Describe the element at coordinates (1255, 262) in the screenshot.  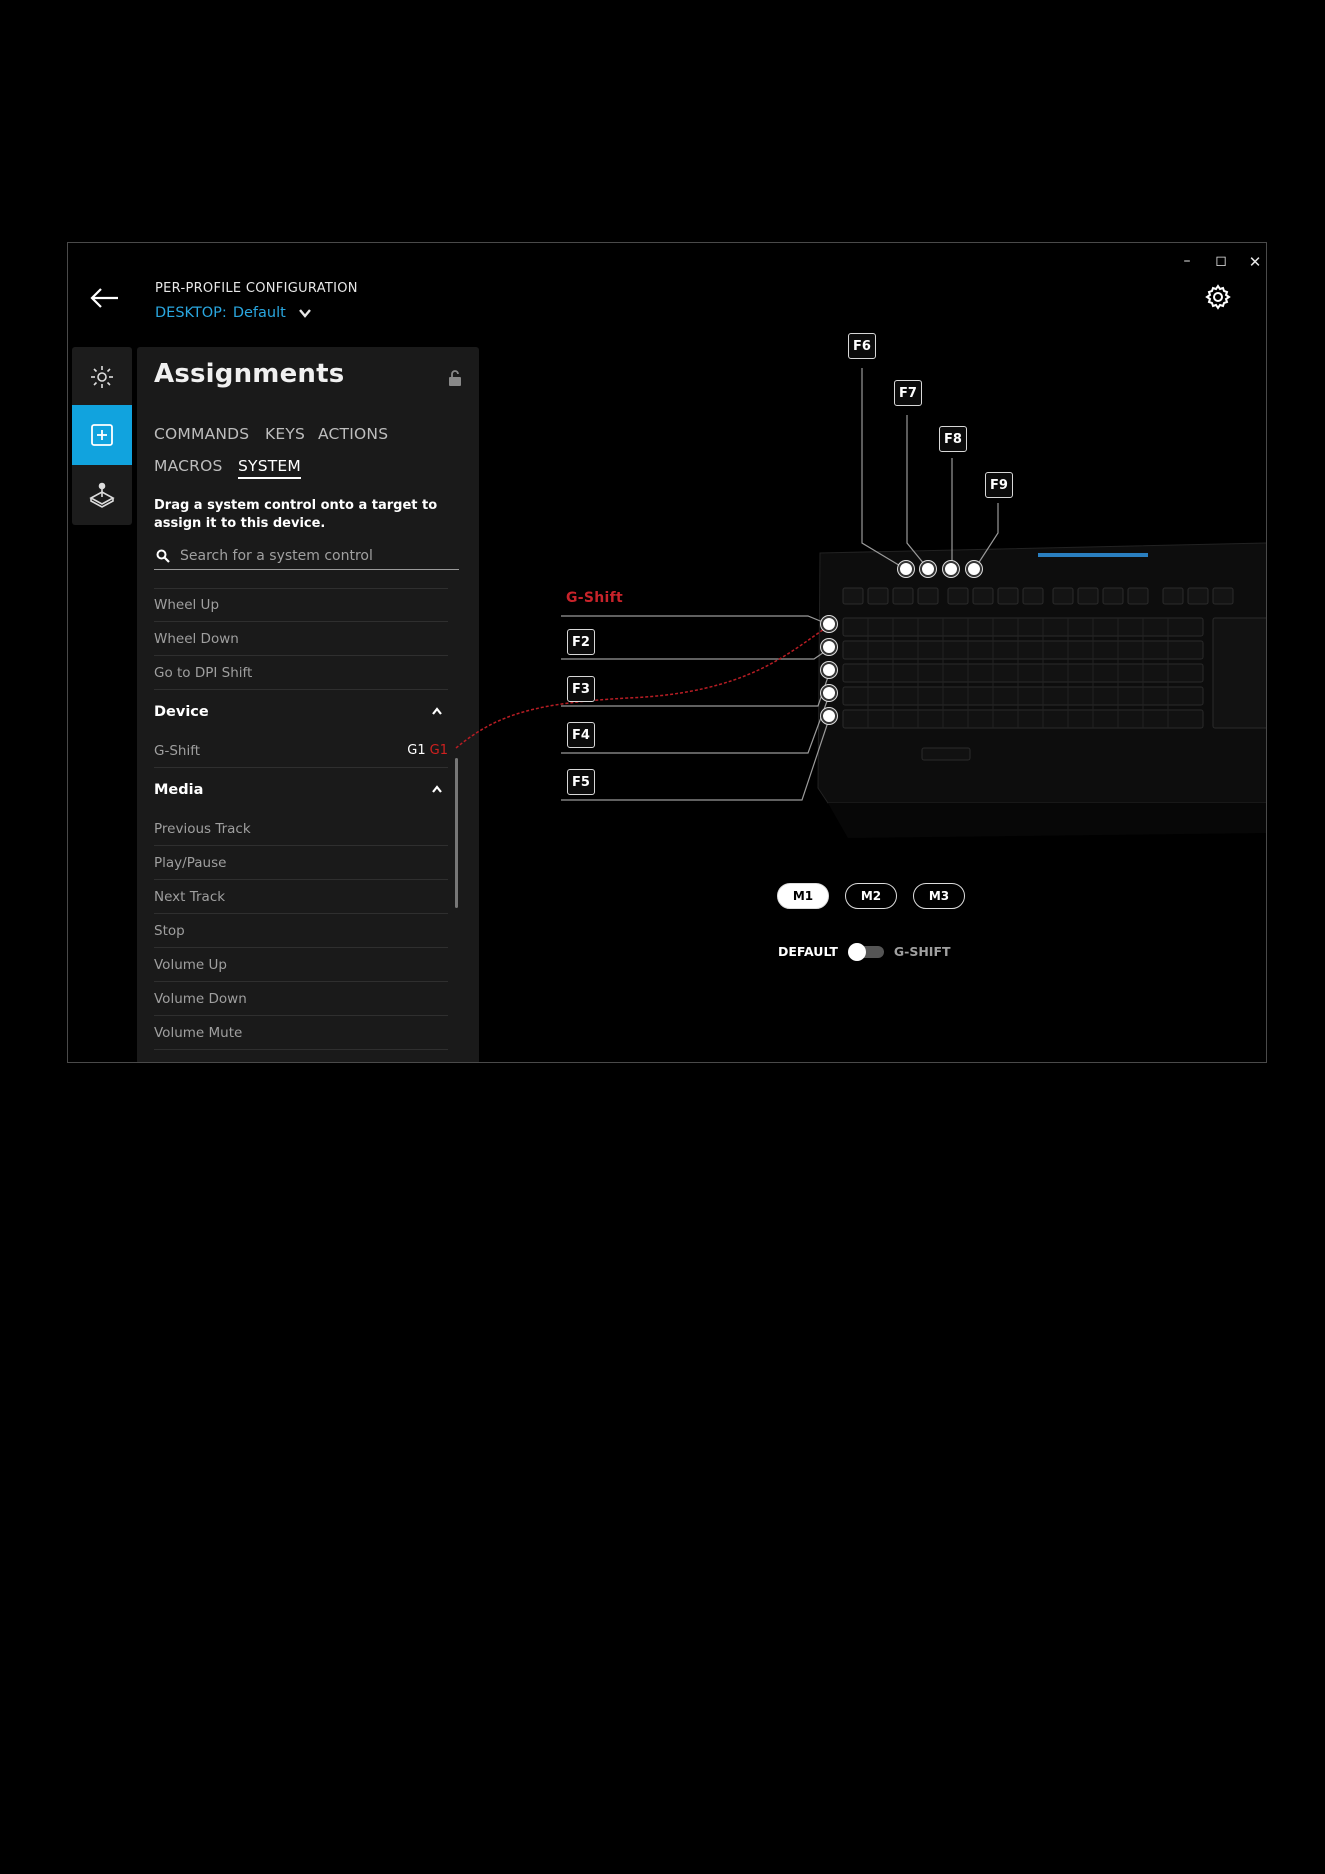
I see `close-icon: ✕` at that location.